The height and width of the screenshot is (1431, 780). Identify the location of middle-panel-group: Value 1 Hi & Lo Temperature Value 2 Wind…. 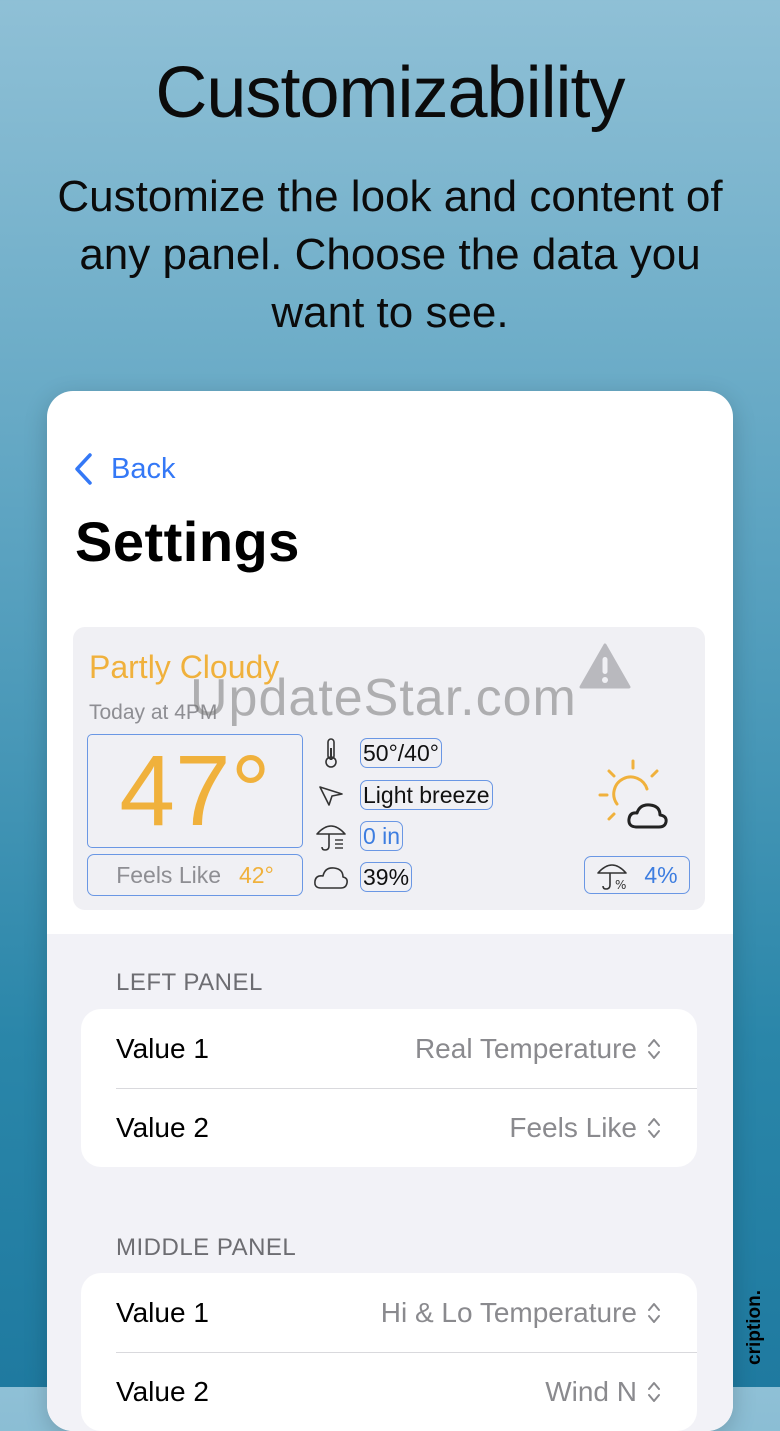
(389, 1352).